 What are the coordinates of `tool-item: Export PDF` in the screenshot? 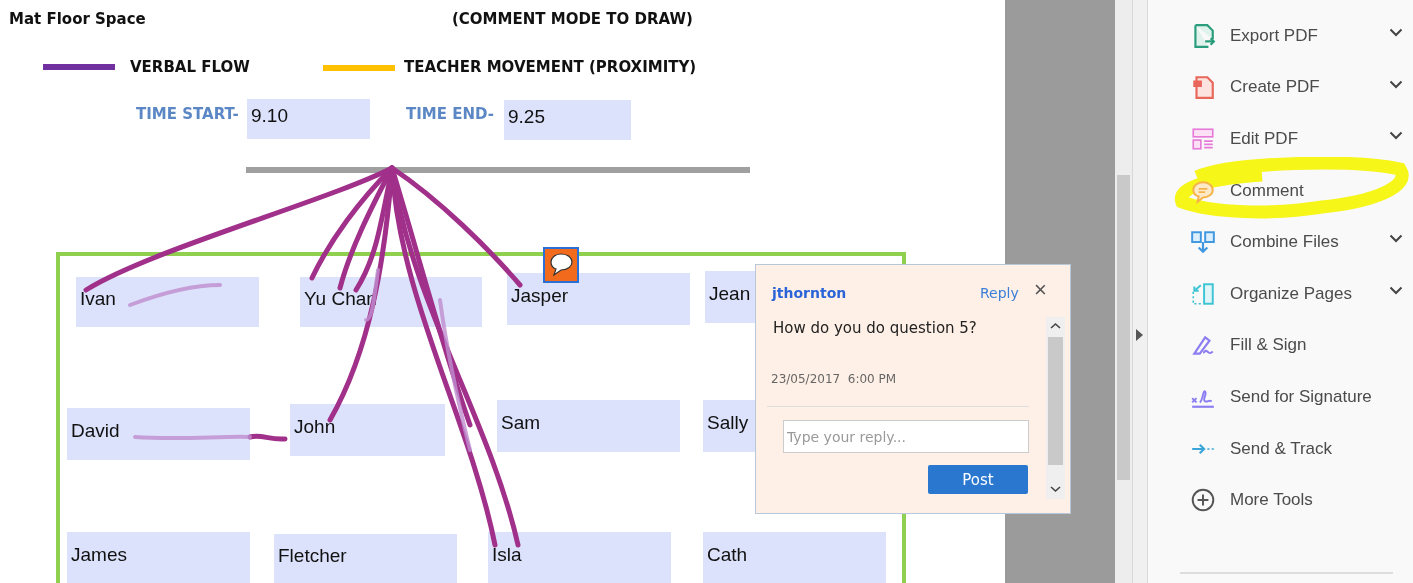 It's located at (1280, 36).